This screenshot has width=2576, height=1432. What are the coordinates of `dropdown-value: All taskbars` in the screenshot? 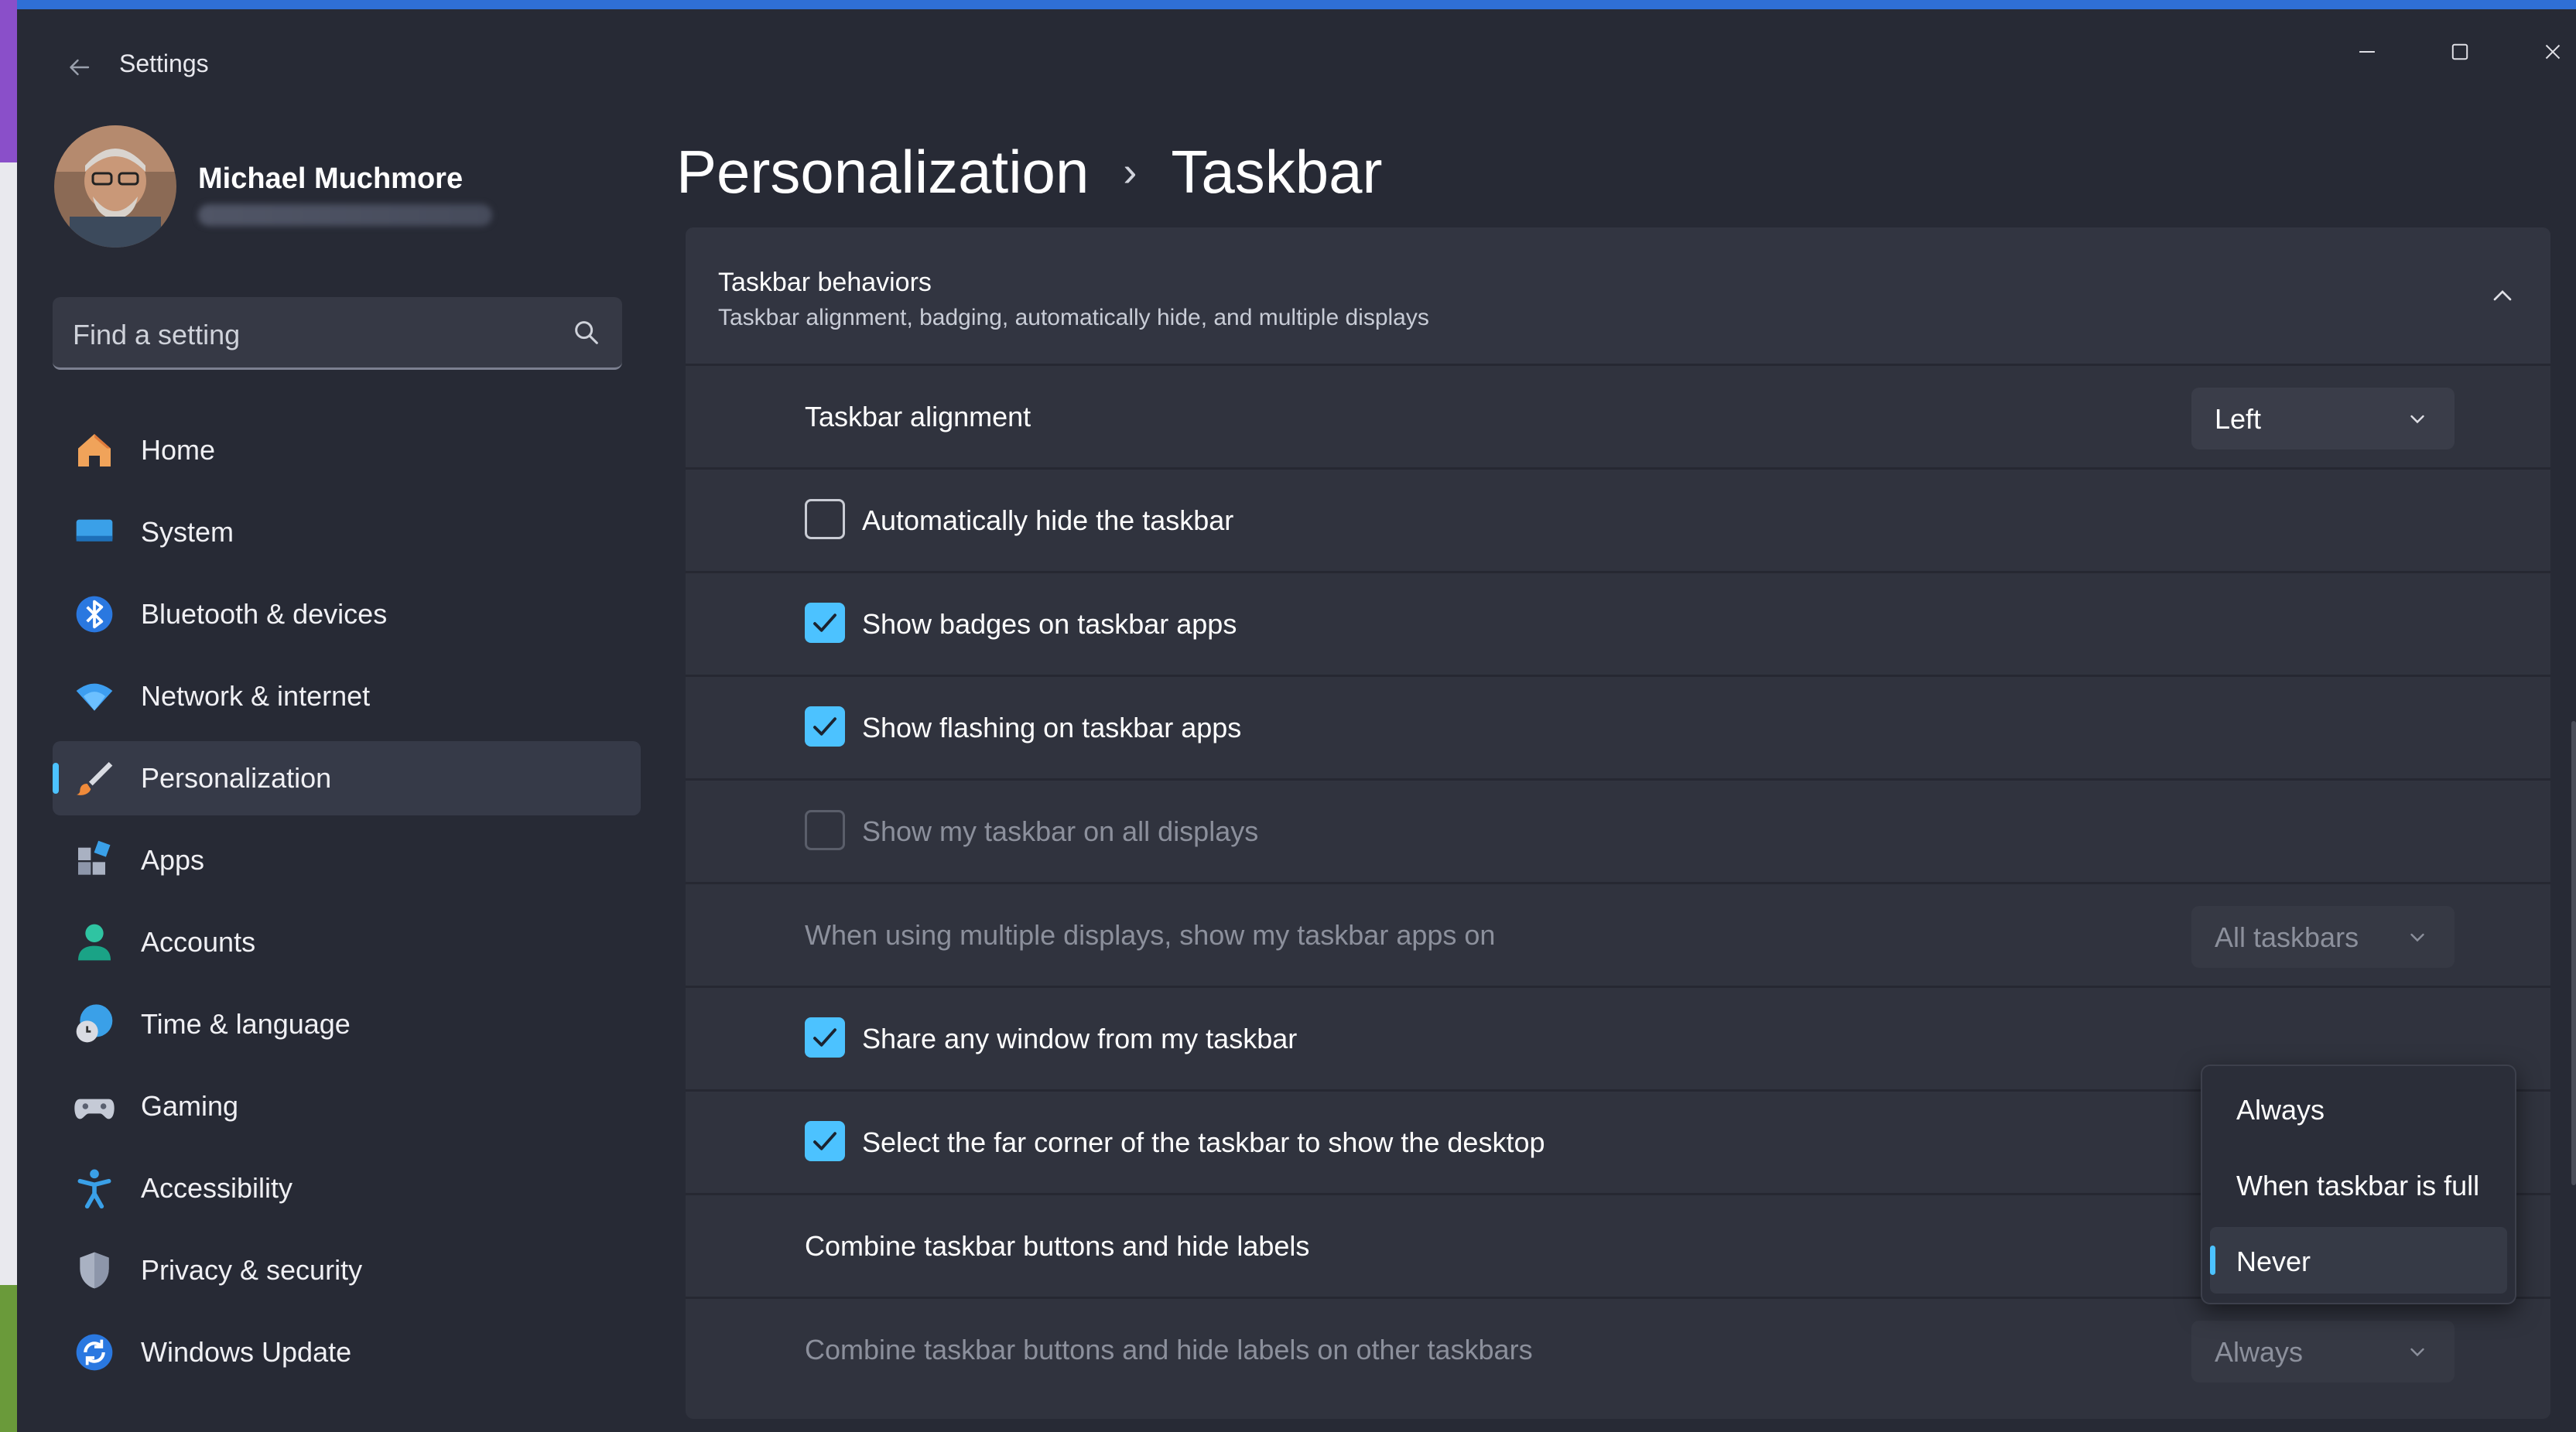 It's located at (2287, 937).